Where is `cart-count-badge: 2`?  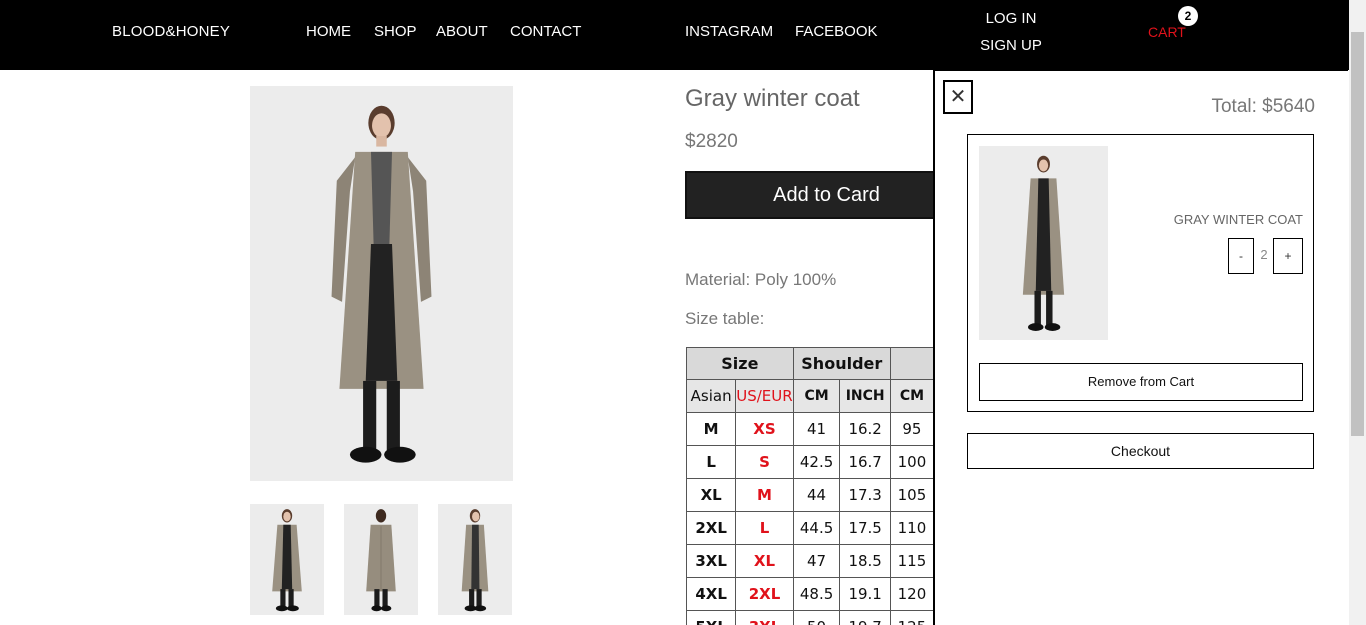
cart-count-badge: 2 is located at coordinates (1188, 16).